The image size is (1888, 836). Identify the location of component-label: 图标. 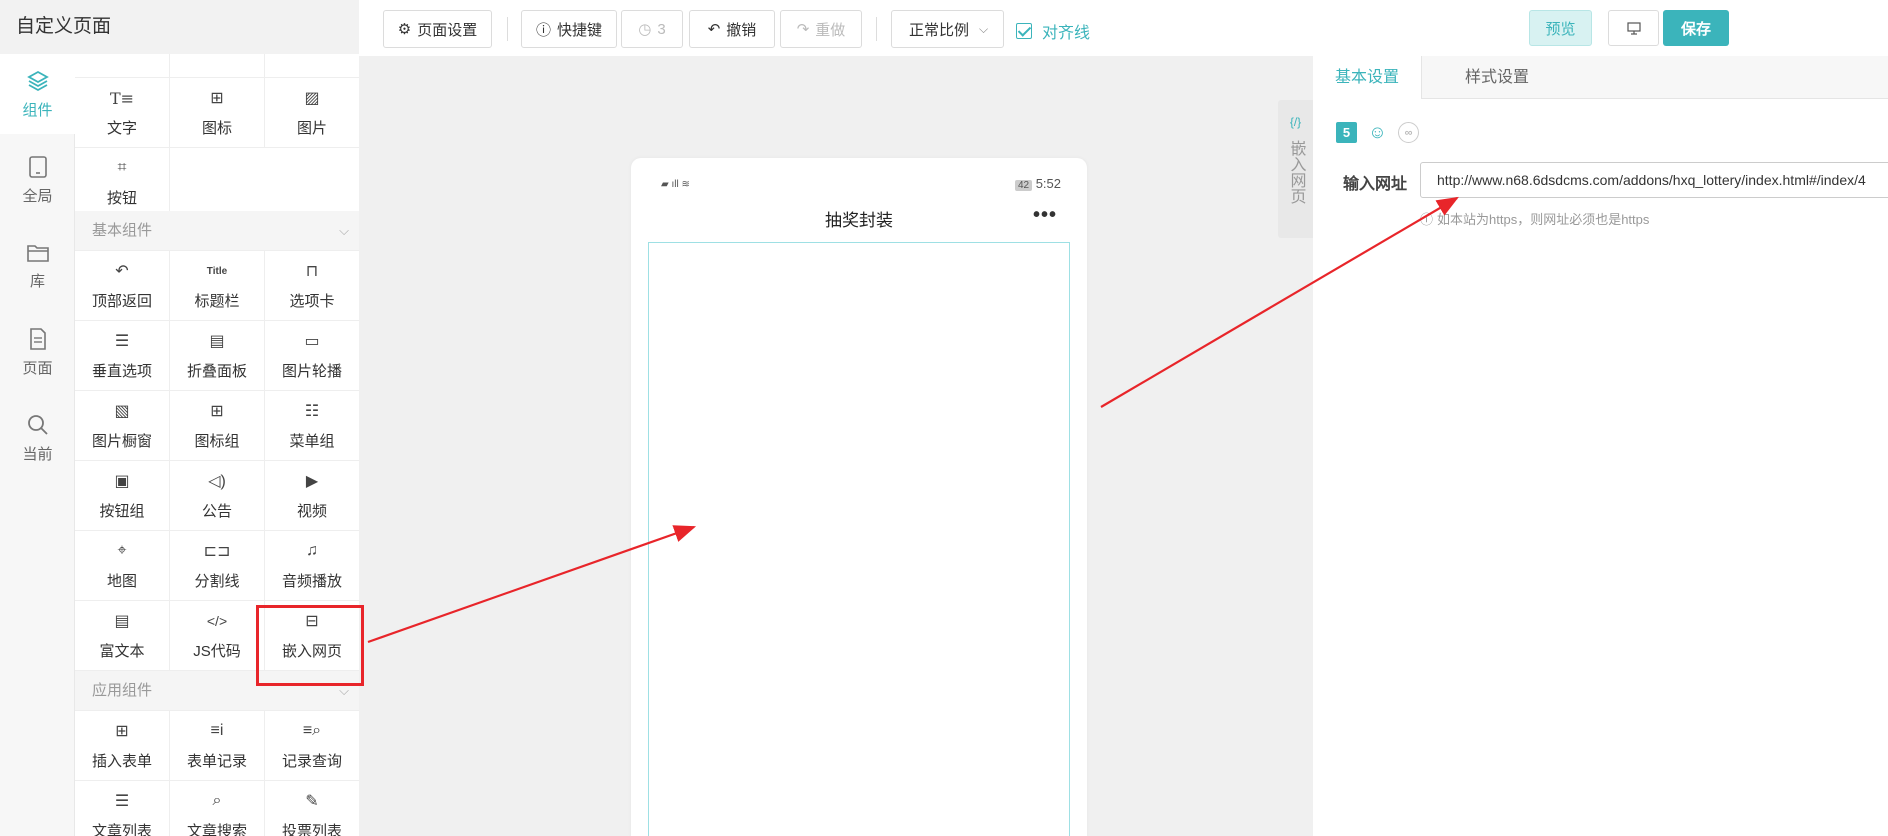
(216, 128).